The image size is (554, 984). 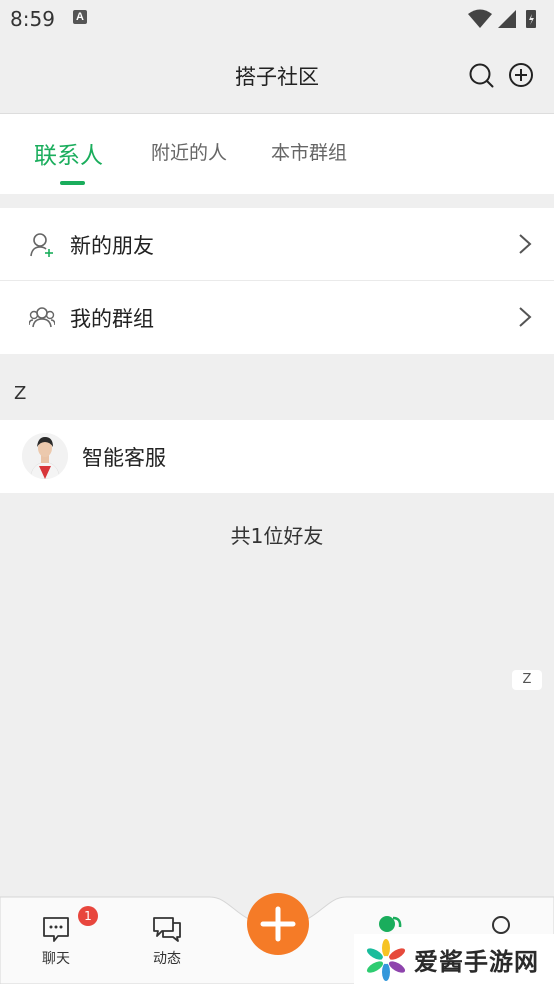 I want to click on friend-count: 共1位好友, so click(x=277, y=536).